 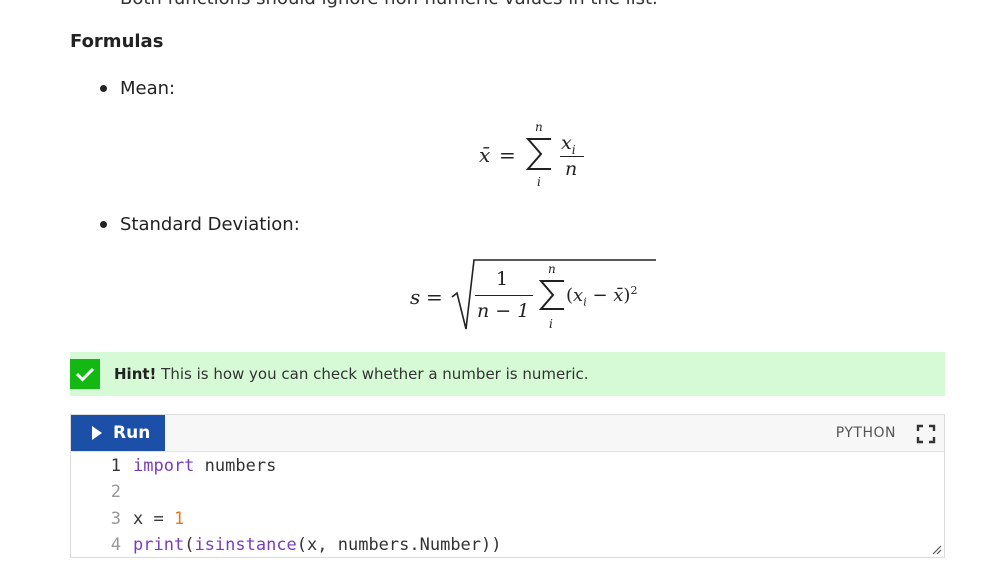 What do you see at coordinates (245, 544) in the screenshot?
I see `code-token: isinstance` at bounding box center [245, 544].